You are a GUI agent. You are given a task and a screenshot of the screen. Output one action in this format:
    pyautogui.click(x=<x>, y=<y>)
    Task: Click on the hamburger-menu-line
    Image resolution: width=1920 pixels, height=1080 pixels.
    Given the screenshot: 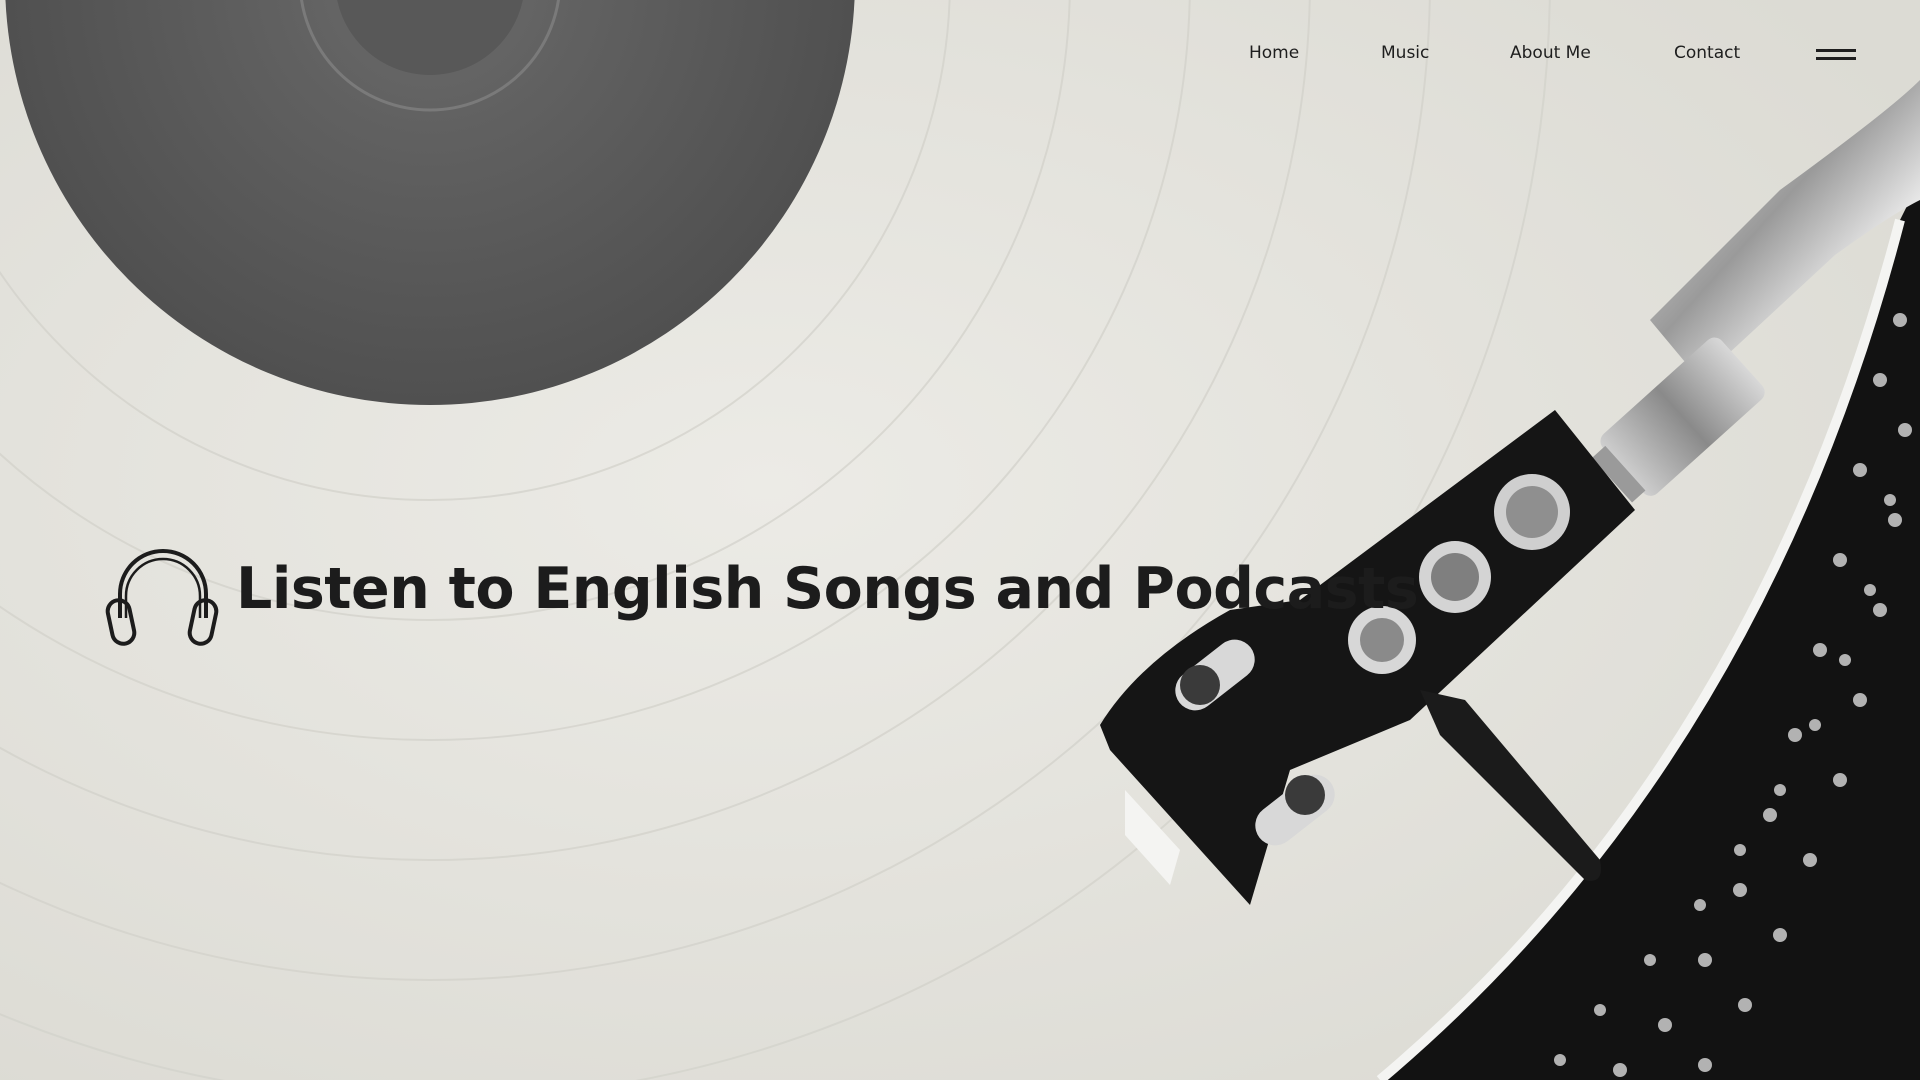 What is the action you would take?
    pyautogui.click(x=1836, y=58)
    